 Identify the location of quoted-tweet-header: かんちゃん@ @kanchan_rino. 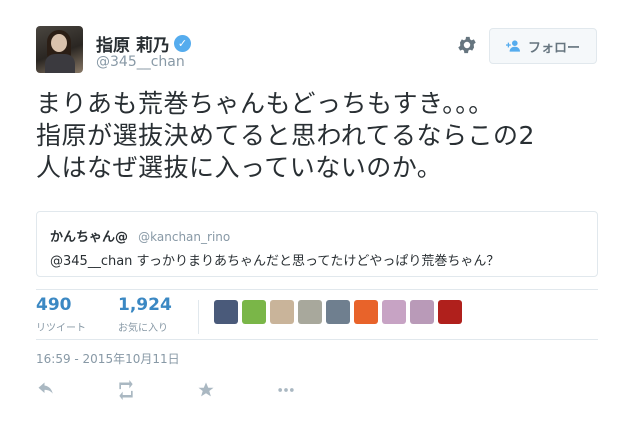
(140, 235).